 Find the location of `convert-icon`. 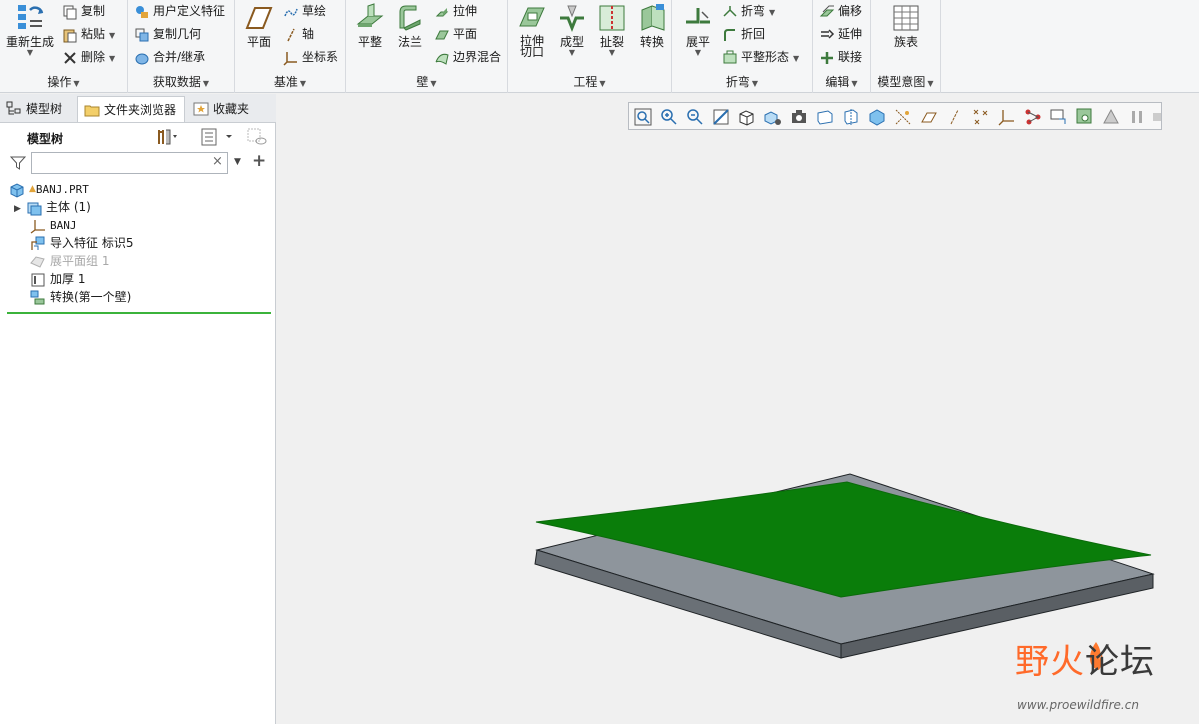

convert-icon is located at coordinates (653, 17).